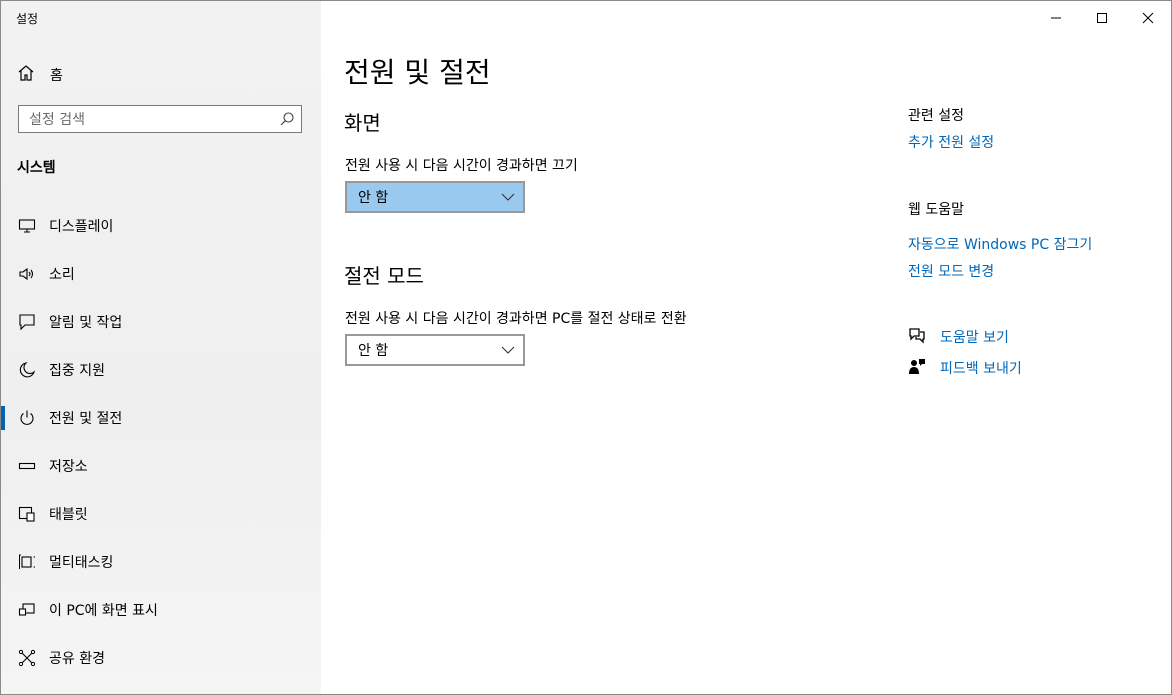 The image size is (1172, 695). Describe the element at coordinates (103, 611) in the screenshot. I see `sidebar-item-label: 이 PC에 화면 표시` at that location.